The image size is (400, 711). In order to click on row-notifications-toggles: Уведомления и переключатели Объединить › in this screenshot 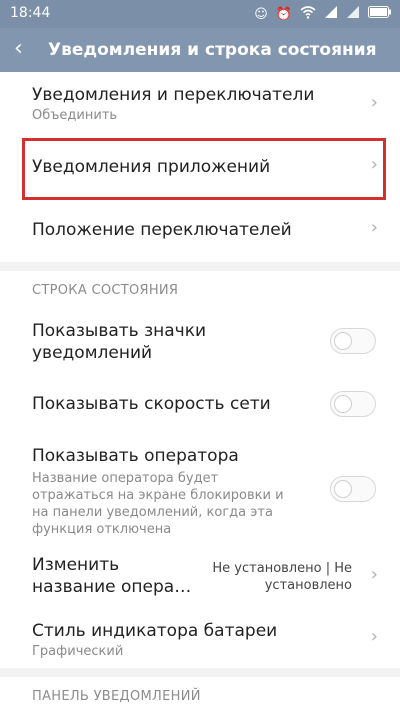, I will do `click(200, 105)`.